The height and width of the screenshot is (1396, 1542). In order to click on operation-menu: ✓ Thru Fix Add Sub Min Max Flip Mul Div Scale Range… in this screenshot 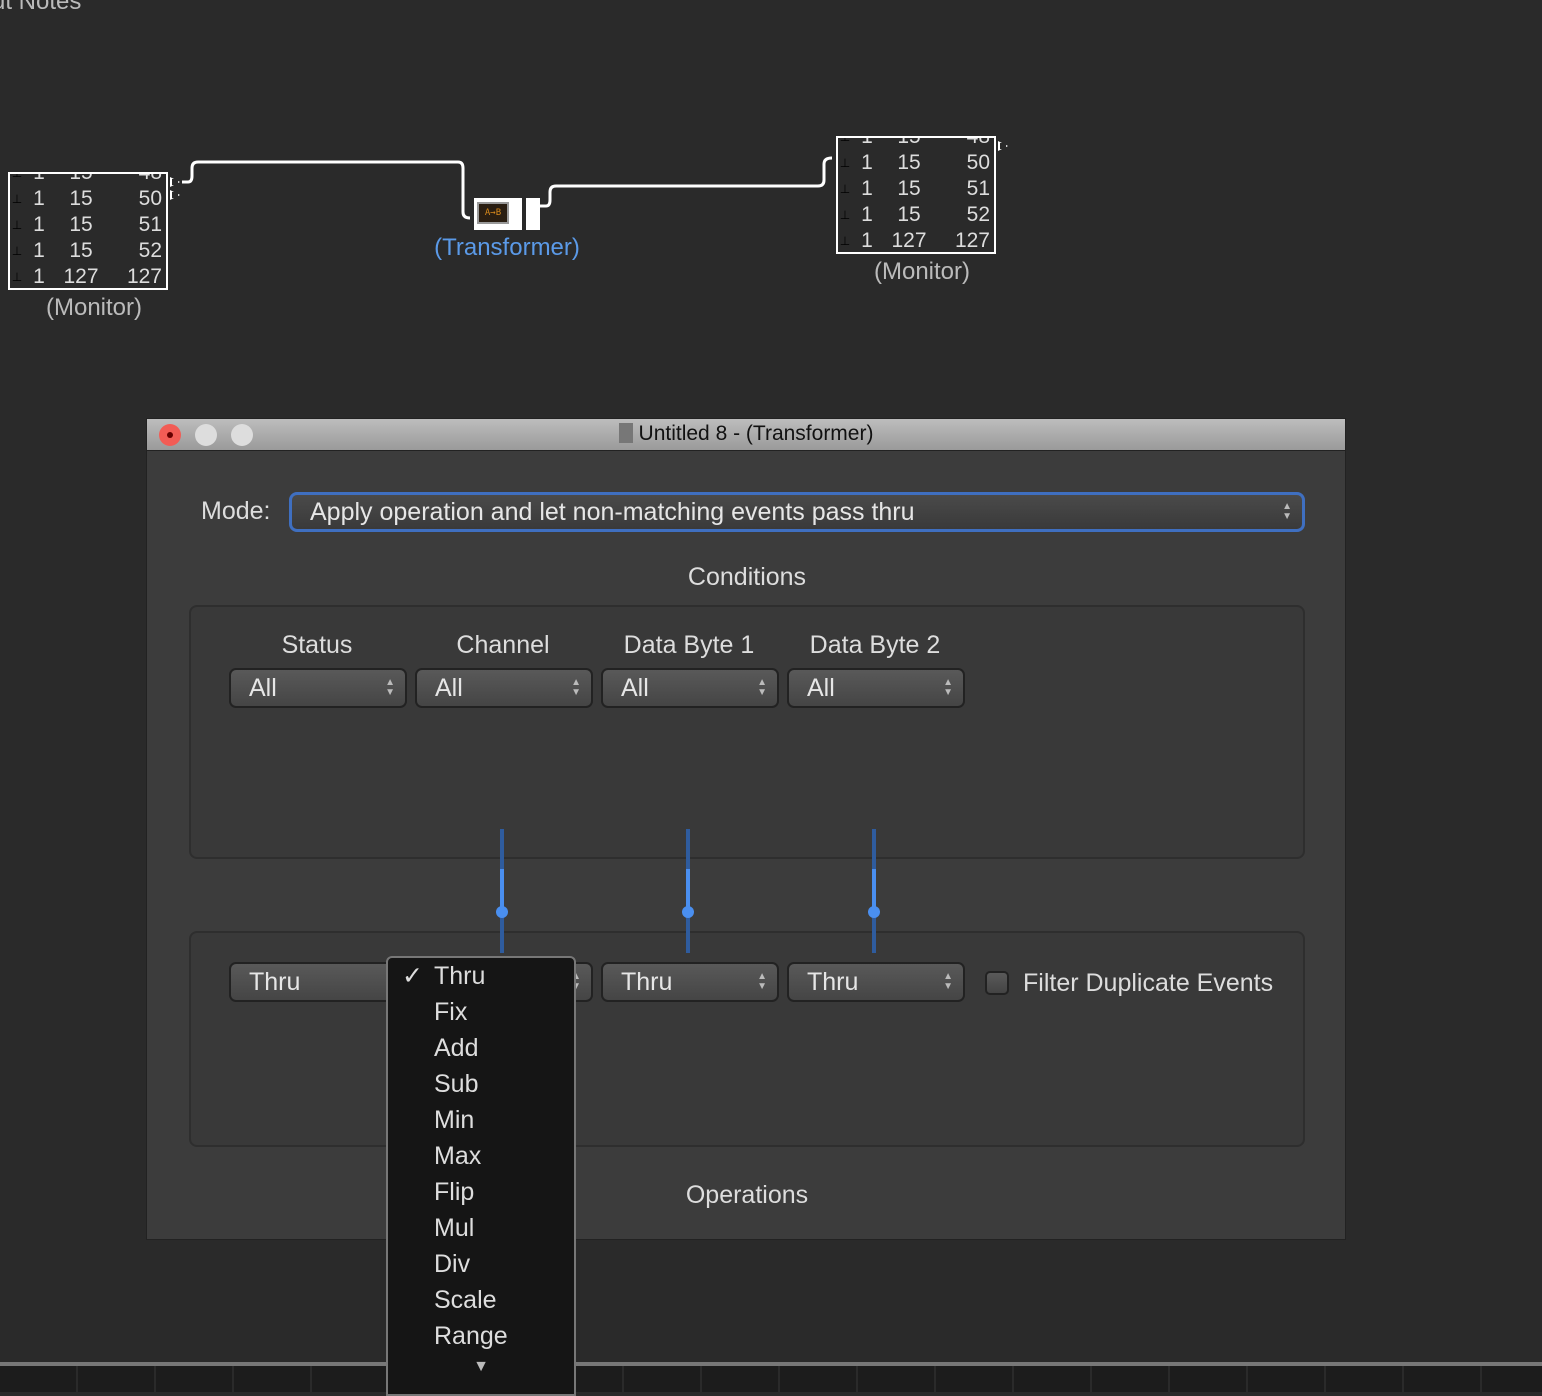, I will do `click(481, 1176)`.